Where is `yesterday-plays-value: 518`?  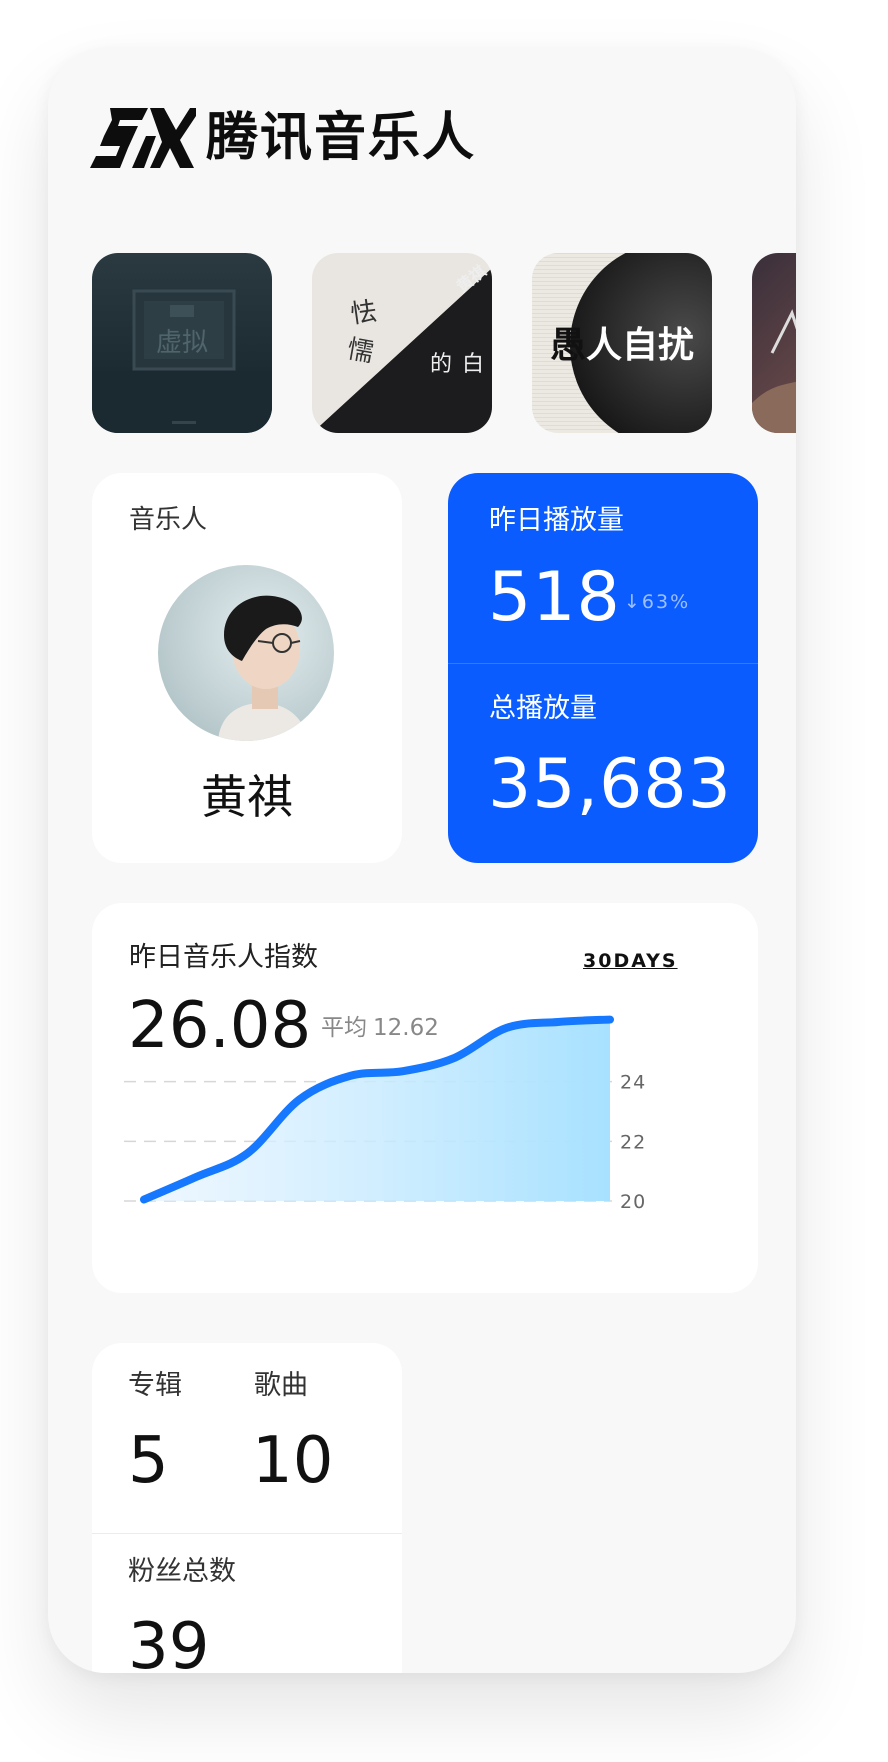 yesterday-plays-value: 518 is located at coordinates (554, 597).